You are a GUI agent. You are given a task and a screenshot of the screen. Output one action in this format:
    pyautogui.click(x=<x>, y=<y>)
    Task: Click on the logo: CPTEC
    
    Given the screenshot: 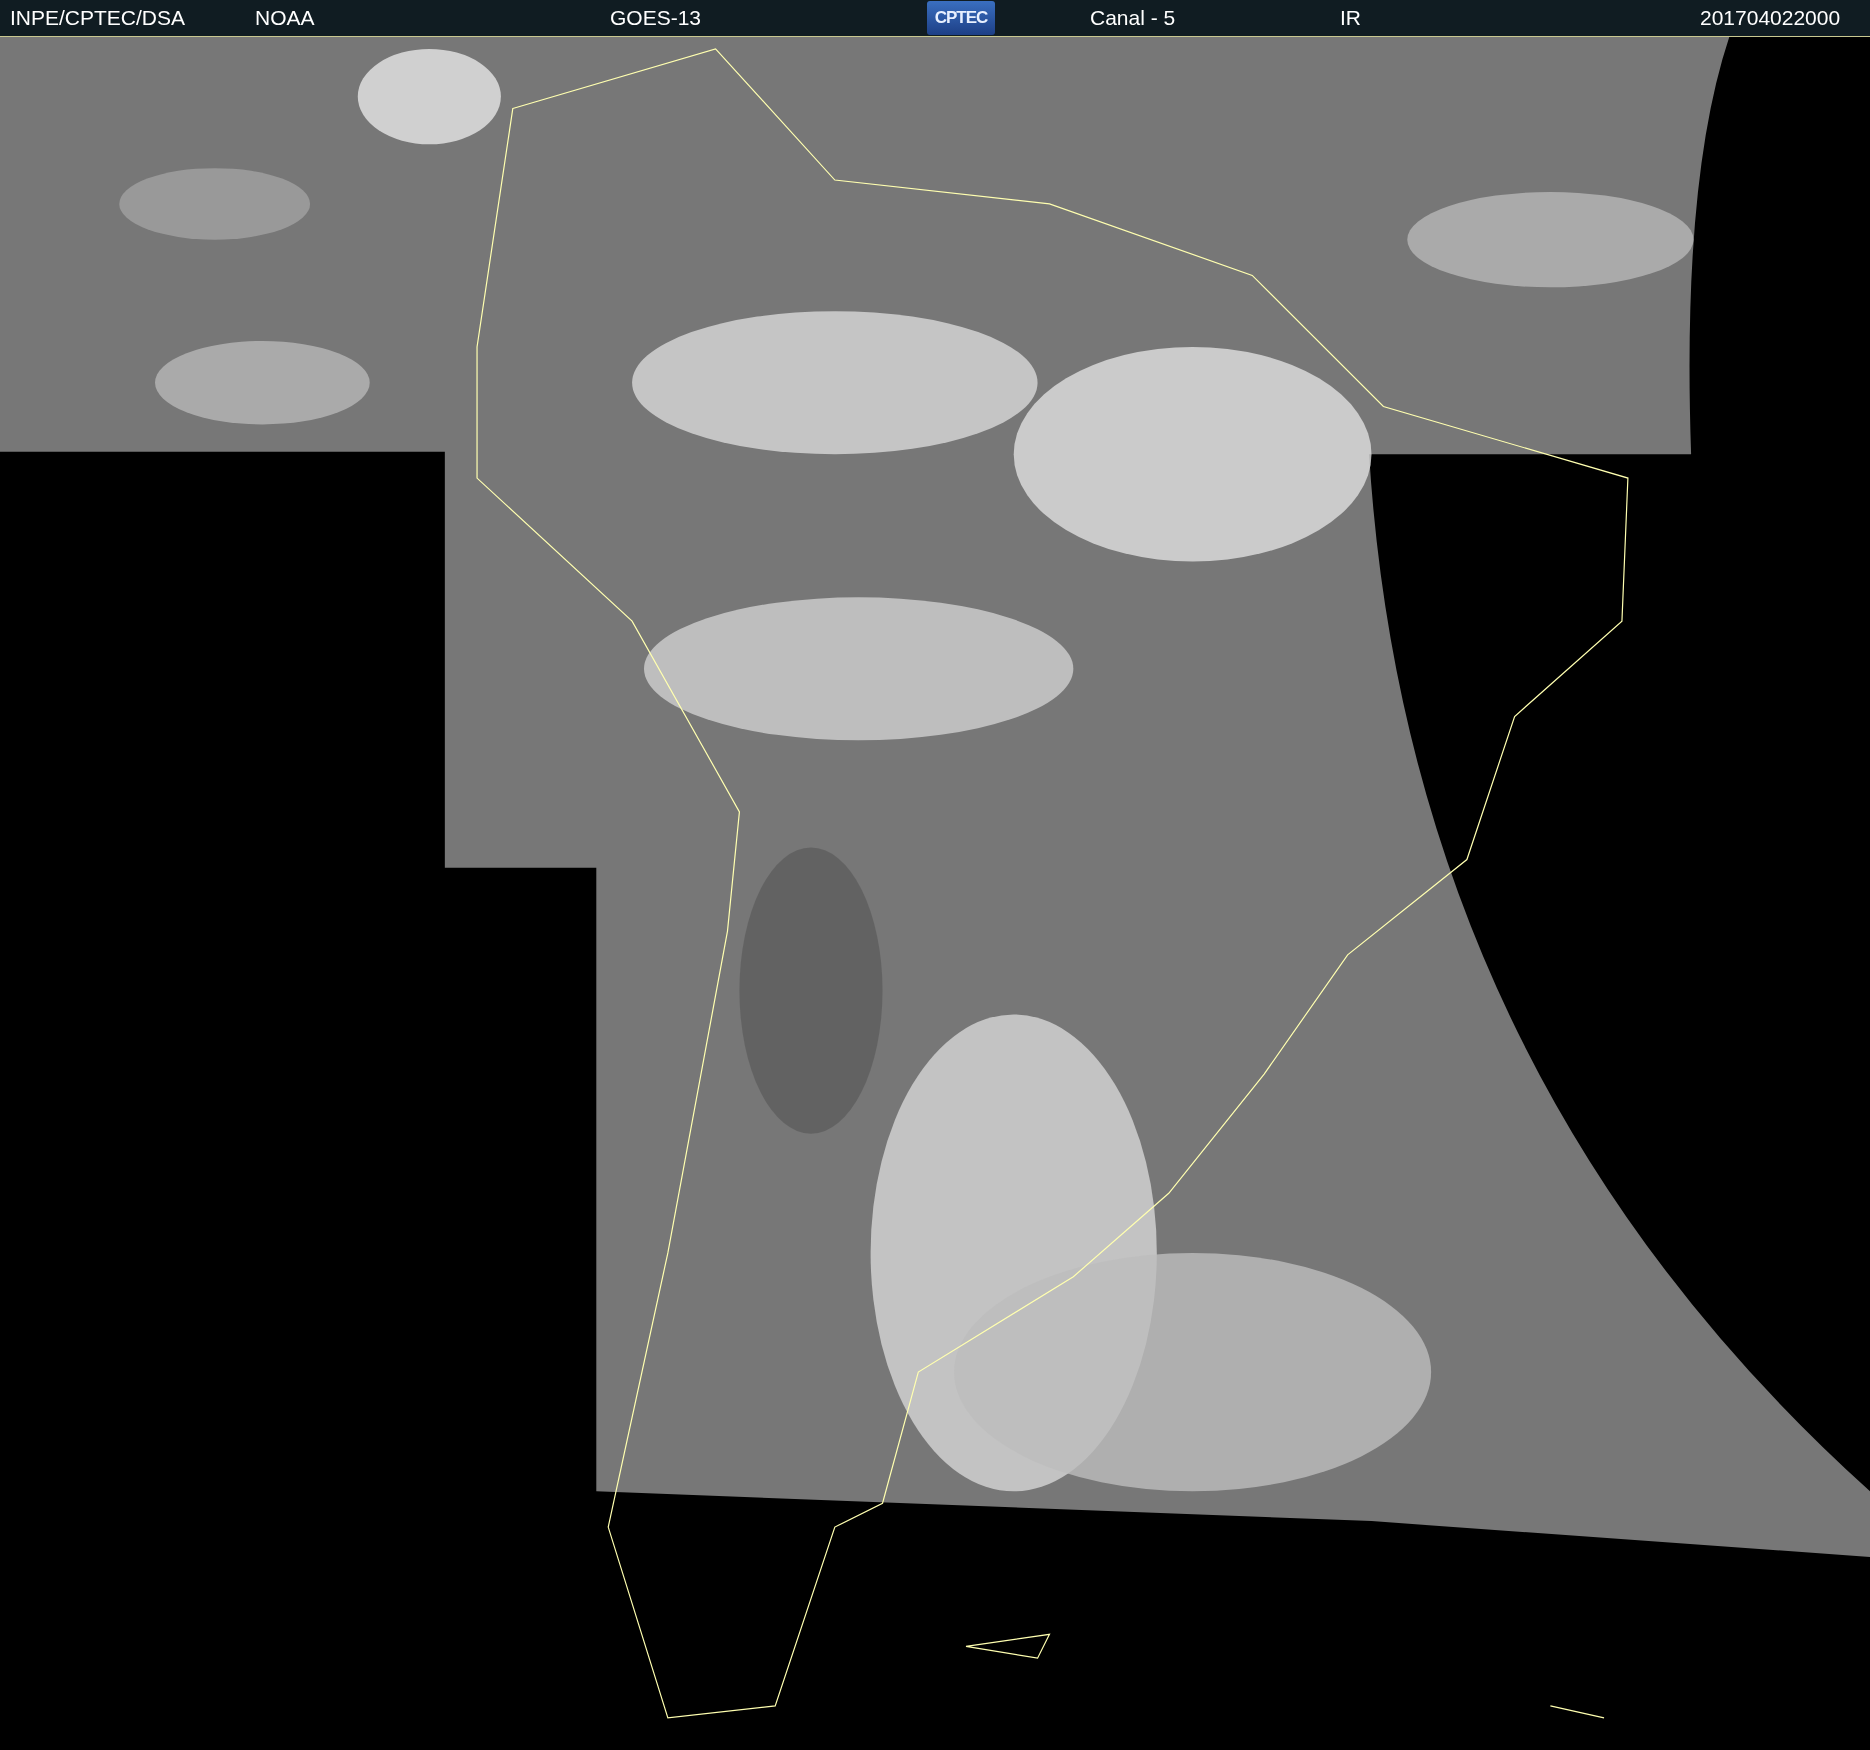 What is the action you would take?
    pyautogui.click(x=961, y=18)
    